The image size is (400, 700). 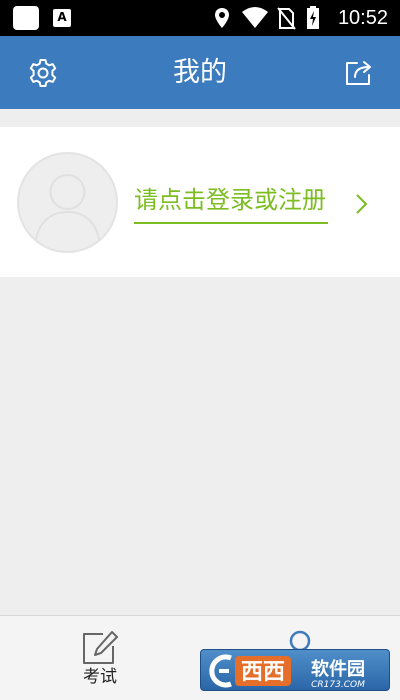 What do you see at coordinates (338, 669) in the screenshot?
I see `svg-text: 软件园` at bounding box center [338, 669].